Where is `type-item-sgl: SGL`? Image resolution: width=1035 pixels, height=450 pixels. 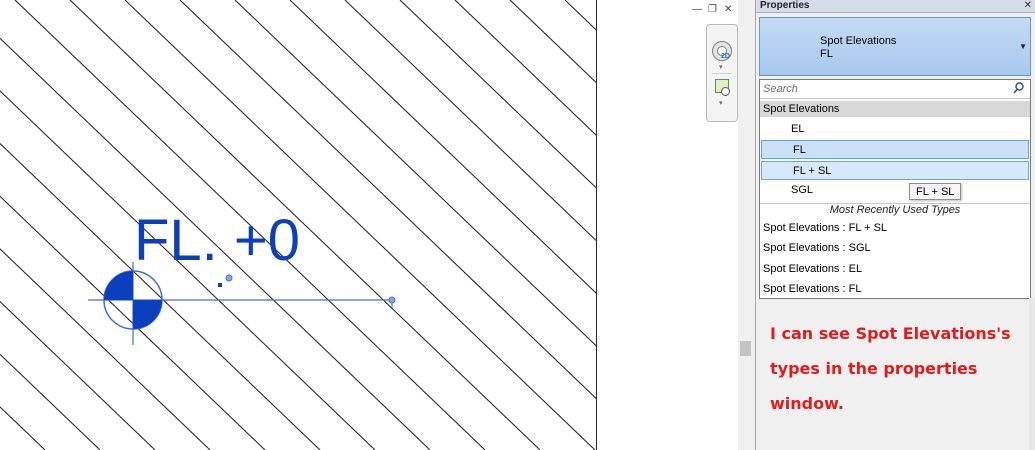
type-item-sgl: SGL is located at coordinates (895, 190).